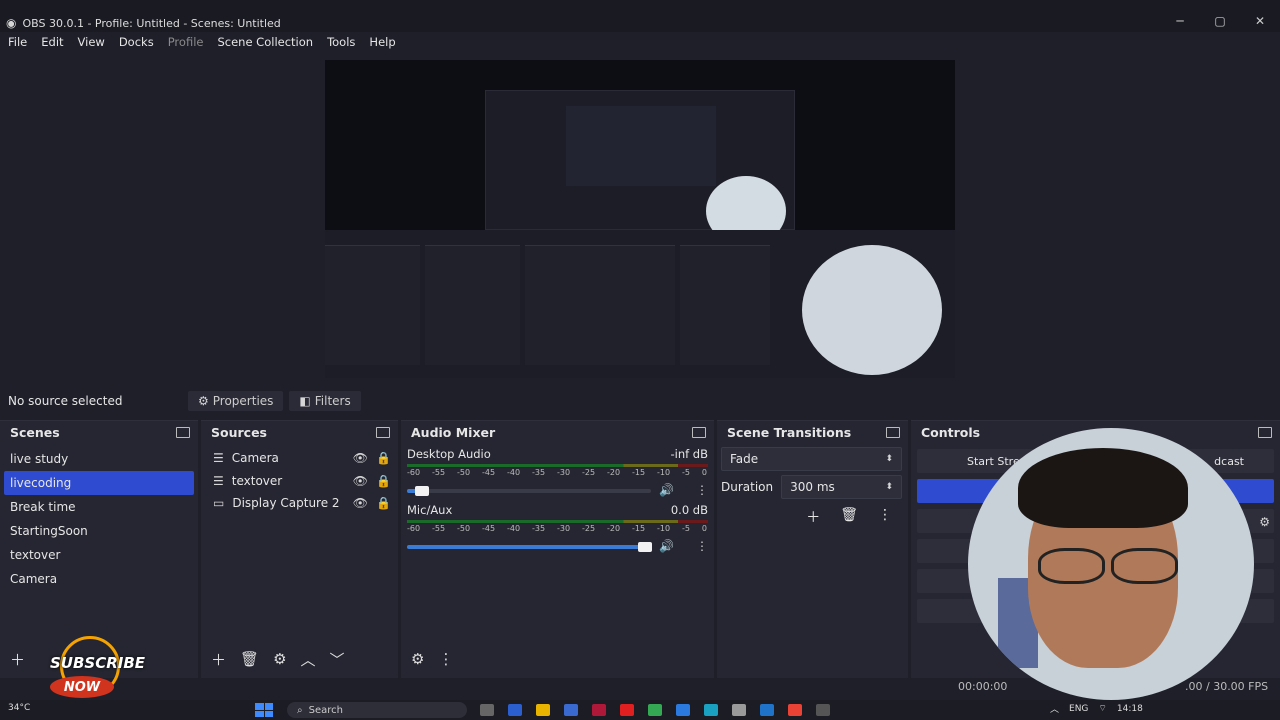 This screenshot has height=720, width=1280. I want to click on remove-source-button: 🗑, so click(249, 659).